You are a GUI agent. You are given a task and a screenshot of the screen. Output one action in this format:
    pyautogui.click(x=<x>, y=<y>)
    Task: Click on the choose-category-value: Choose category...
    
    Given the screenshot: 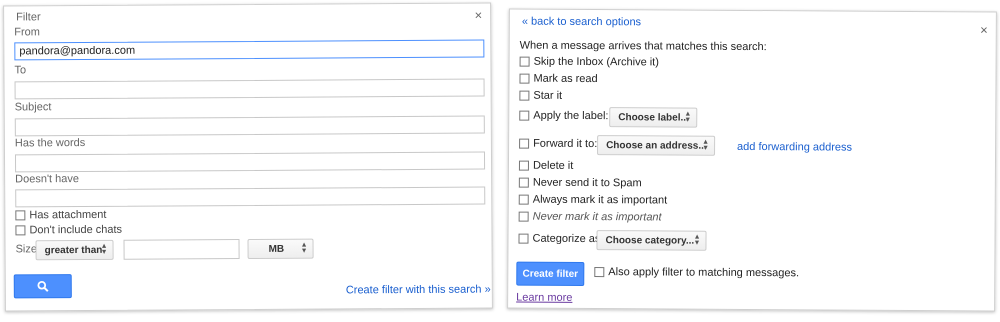 What is the action you would take?
    pyautogui.click(x=650, y=241)
    